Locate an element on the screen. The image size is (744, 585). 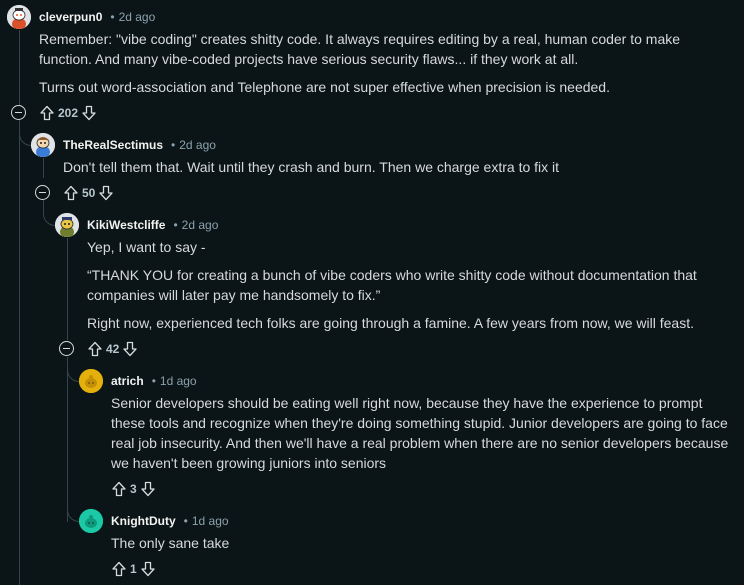
author-name: atrich is located at coordinates (127, 381).